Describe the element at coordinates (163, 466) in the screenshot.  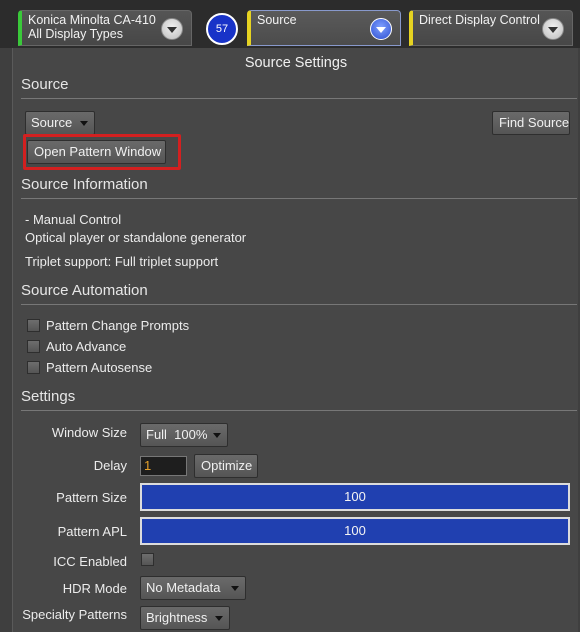
I see `delay-input: 1` at that location.